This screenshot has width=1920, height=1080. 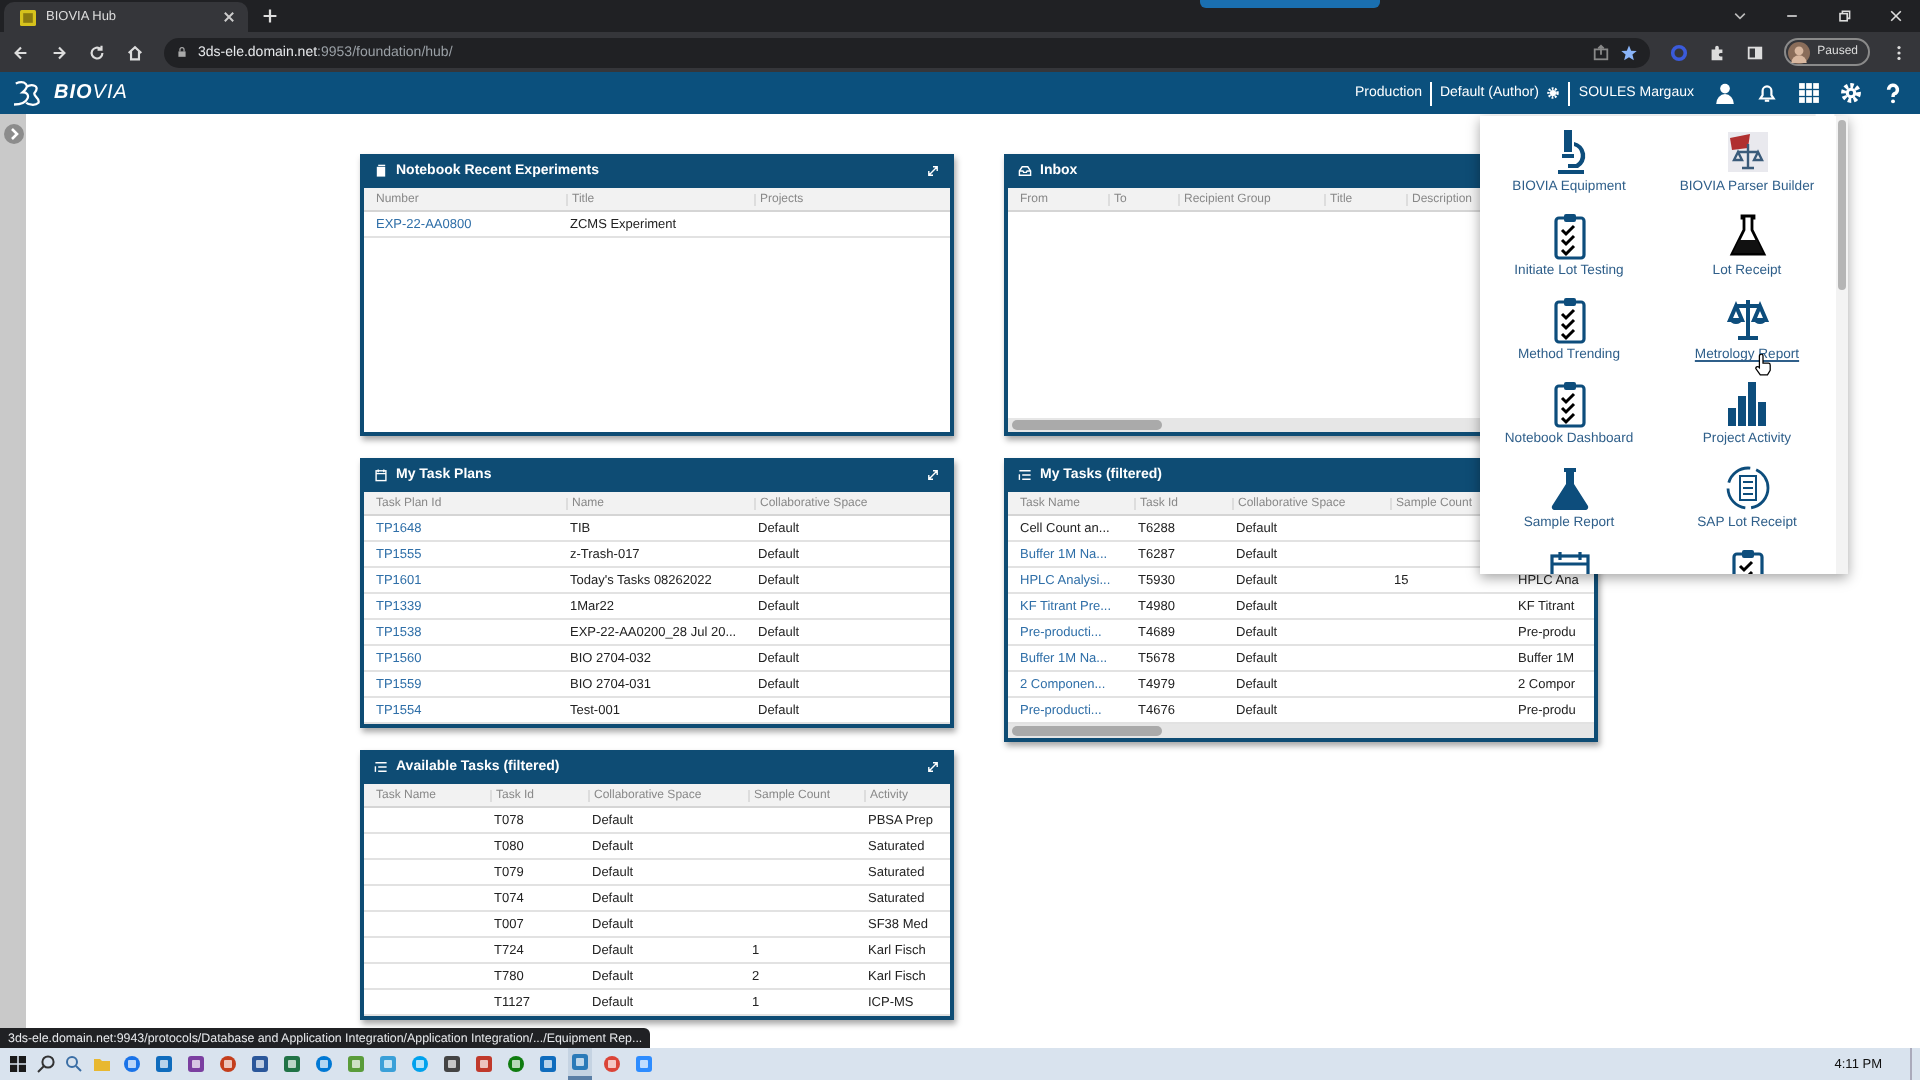 I want to click on settings-icon, so click(x=1851, y=93).